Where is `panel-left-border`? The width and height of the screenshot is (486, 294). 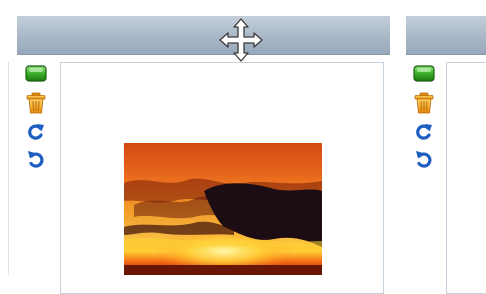 panel-left-border is located at coordinates (8, 168).